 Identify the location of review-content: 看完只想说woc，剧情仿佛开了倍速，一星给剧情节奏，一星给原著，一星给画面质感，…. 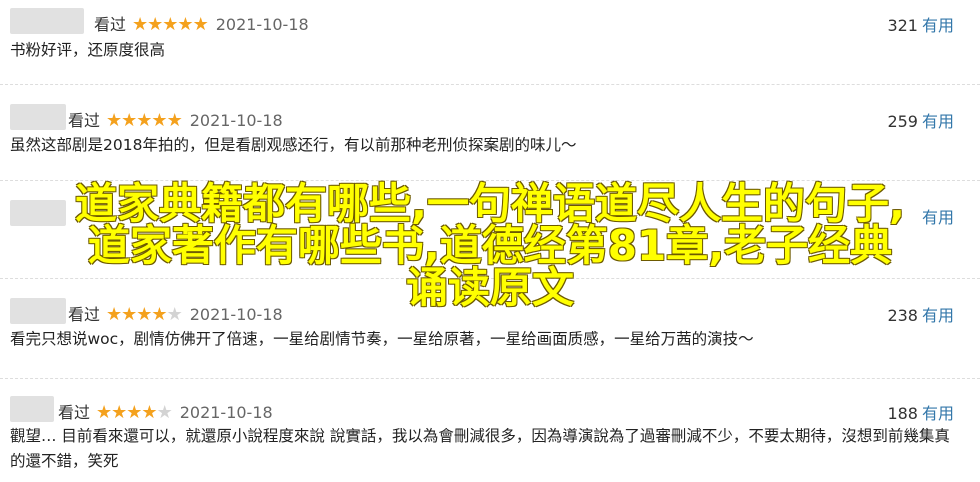
(382, 339).